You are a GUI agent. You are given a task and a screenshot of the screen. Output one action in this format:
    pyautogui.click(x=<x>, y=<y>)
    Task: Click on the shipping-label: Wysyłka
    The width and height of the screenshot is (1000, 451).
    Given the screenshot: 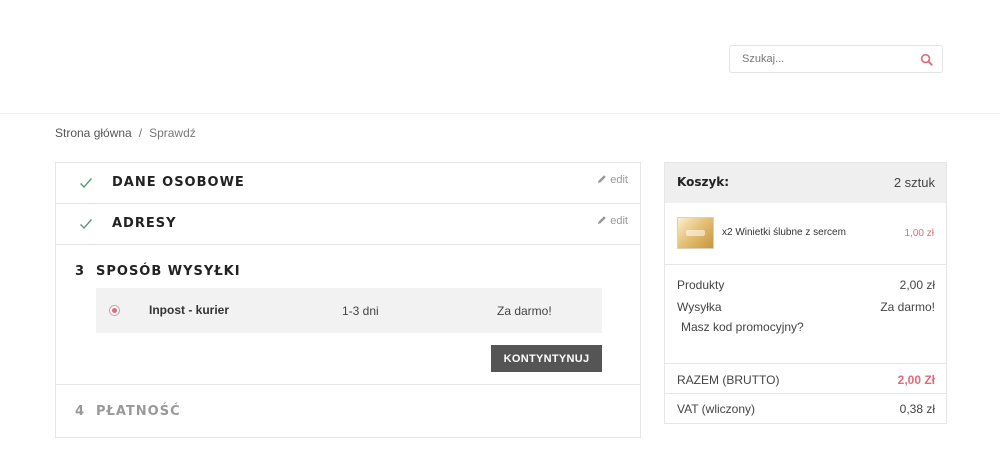 What is the action you would take?
    pyautogui.click(x=699, y=307)
    